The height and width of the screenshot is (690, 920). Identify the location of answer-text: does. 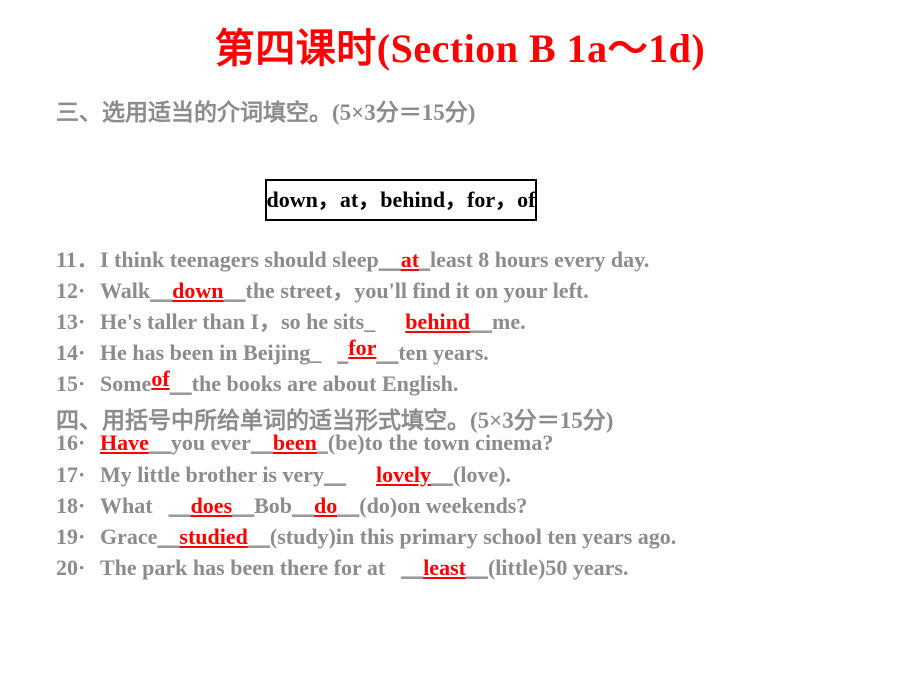
(211, 505).